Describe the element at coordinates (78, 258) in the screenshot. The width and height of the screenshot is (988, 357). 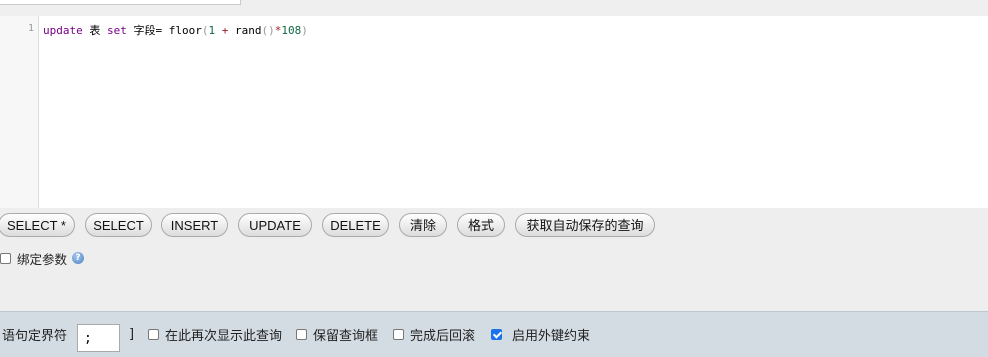
I see `help-icon: ?` at that location.